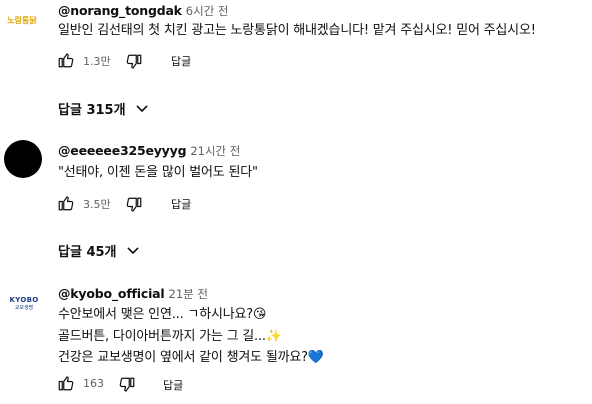  I want to click on avatar: 노랑통닭, so click(22, 20).